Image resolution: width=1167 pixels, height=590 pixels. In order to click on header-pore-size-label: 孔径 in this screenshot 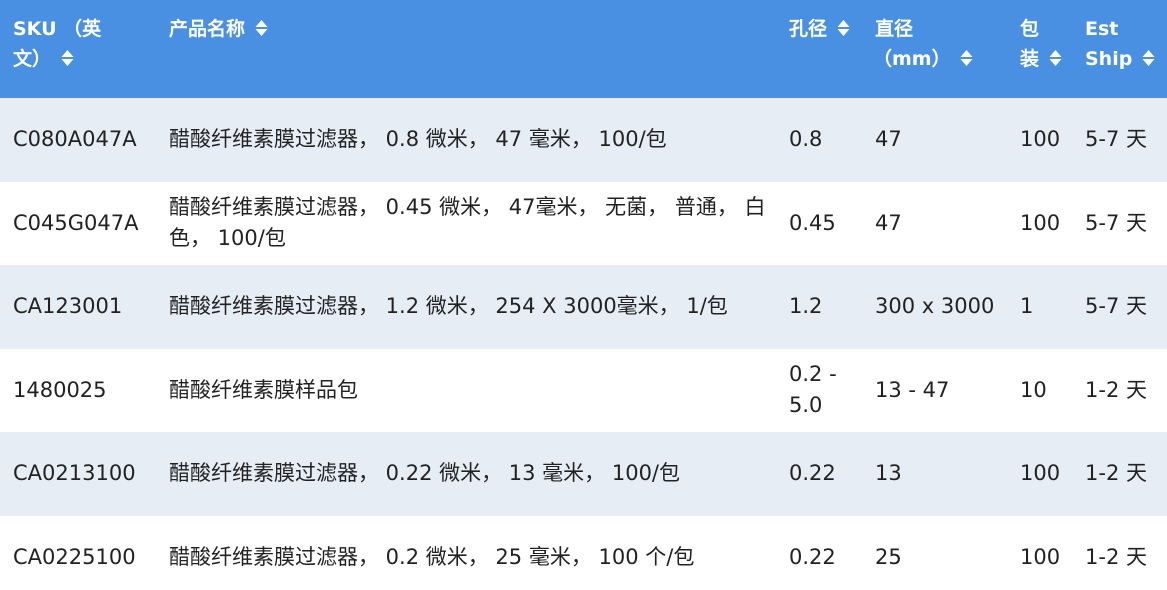, I will do `click(808, 29)`.